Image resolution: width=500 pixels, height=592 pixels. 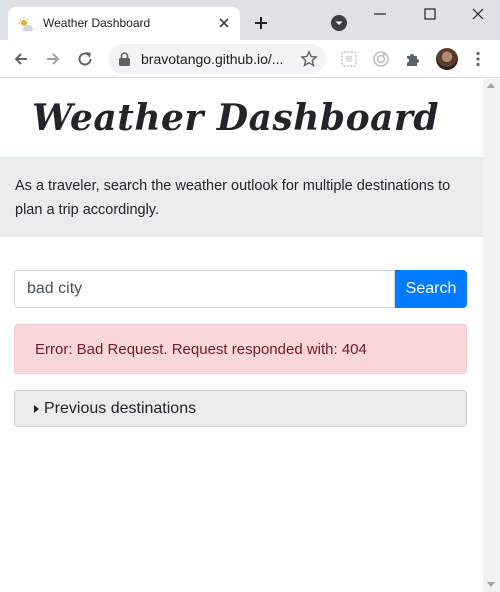 I want to click on search-button: Search, so click(x=431, y=289).